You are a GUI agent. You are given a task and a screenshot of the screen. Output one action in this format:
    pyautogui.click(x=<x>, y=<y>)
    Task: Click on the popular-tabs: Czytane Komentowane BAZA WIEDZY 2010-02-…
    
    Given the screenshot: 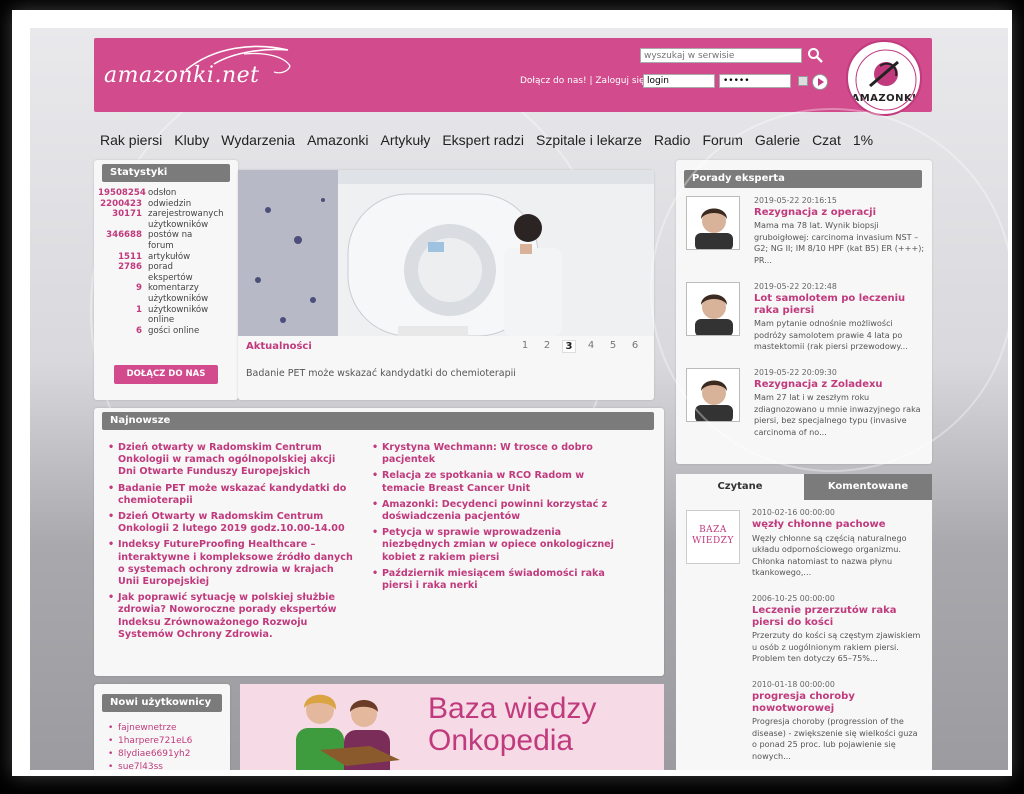 What is the action you would take?
    pyautogui.click(x=804, y=622)
    